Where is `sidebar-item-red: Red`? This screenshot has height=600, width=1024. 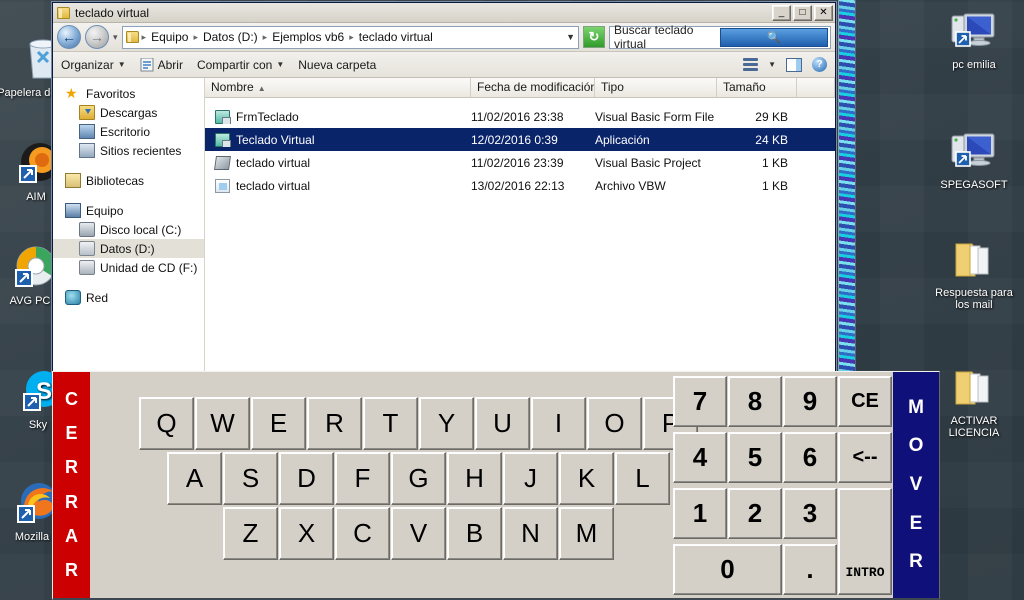
sidebar-item-red: Red is located at coordinates (128, 297).